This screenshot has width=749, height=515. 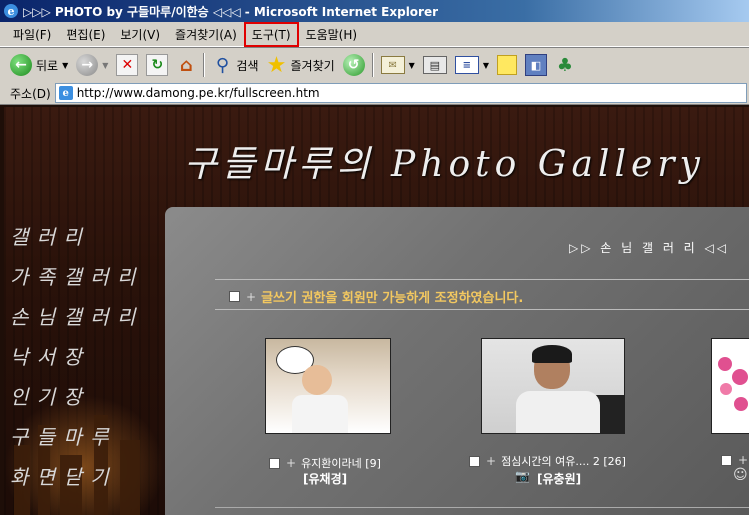 What do you see at coordinates (30, 93) in the screenshot?
I see `address-label: 주소(D)` at bounding box center [30, 93].